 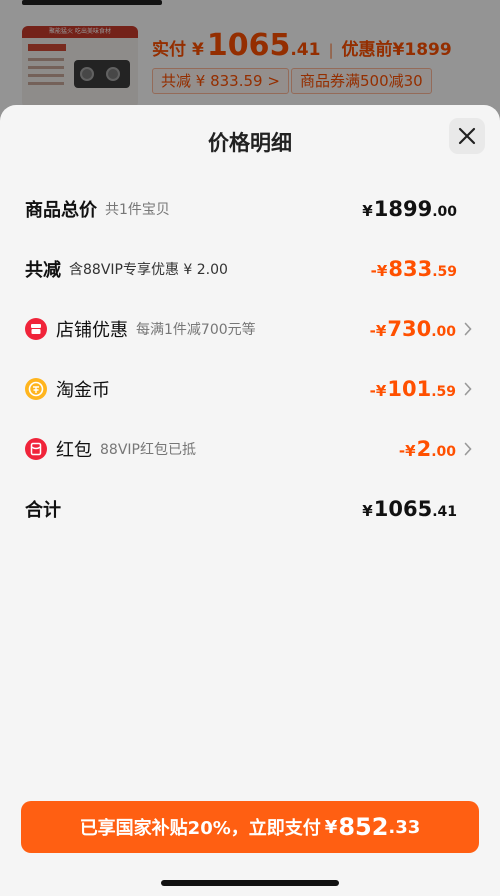 I want to click on row-label: 红包, so click(x=74, y=450).